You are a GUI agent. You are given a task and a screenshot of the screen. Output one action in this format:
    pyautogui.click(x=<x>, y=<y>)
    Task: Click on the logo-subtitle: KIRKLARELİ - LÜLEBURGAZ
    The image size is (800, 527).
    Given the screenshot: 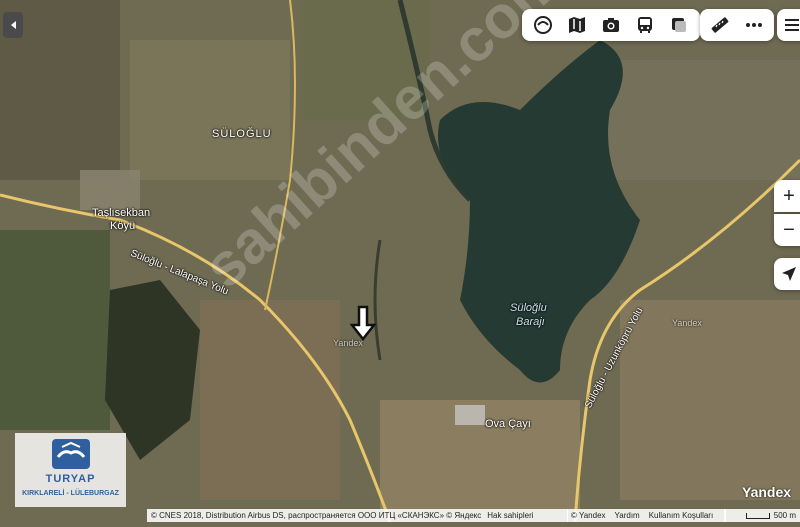 What is the action you would take?
    pyautogui.click(x=70, y=493)
    